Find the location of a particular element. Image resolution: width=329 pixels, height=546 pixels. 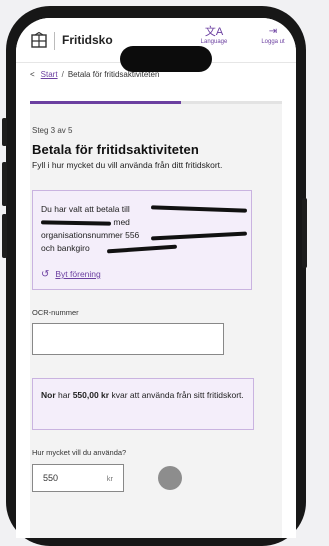

phone-power-button is located at coordinates (304, 233).